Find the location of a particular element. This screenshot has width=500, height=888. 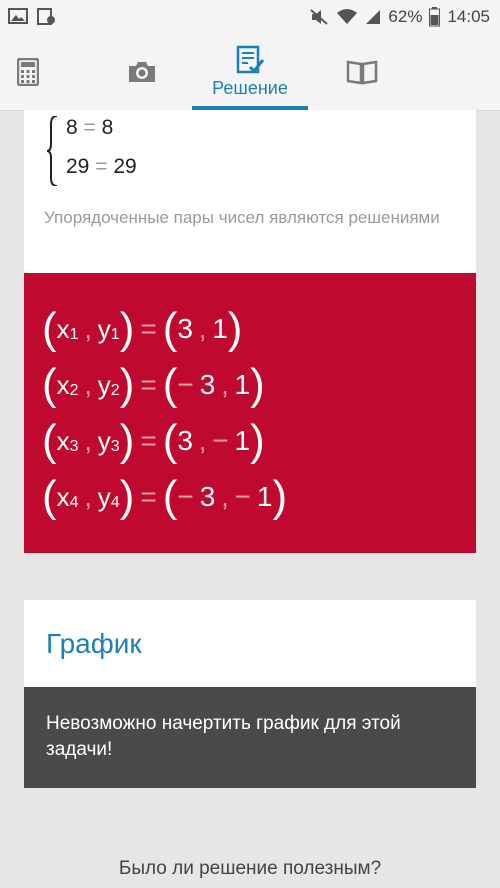

wifi-icon is located at coordinates (347, 16).